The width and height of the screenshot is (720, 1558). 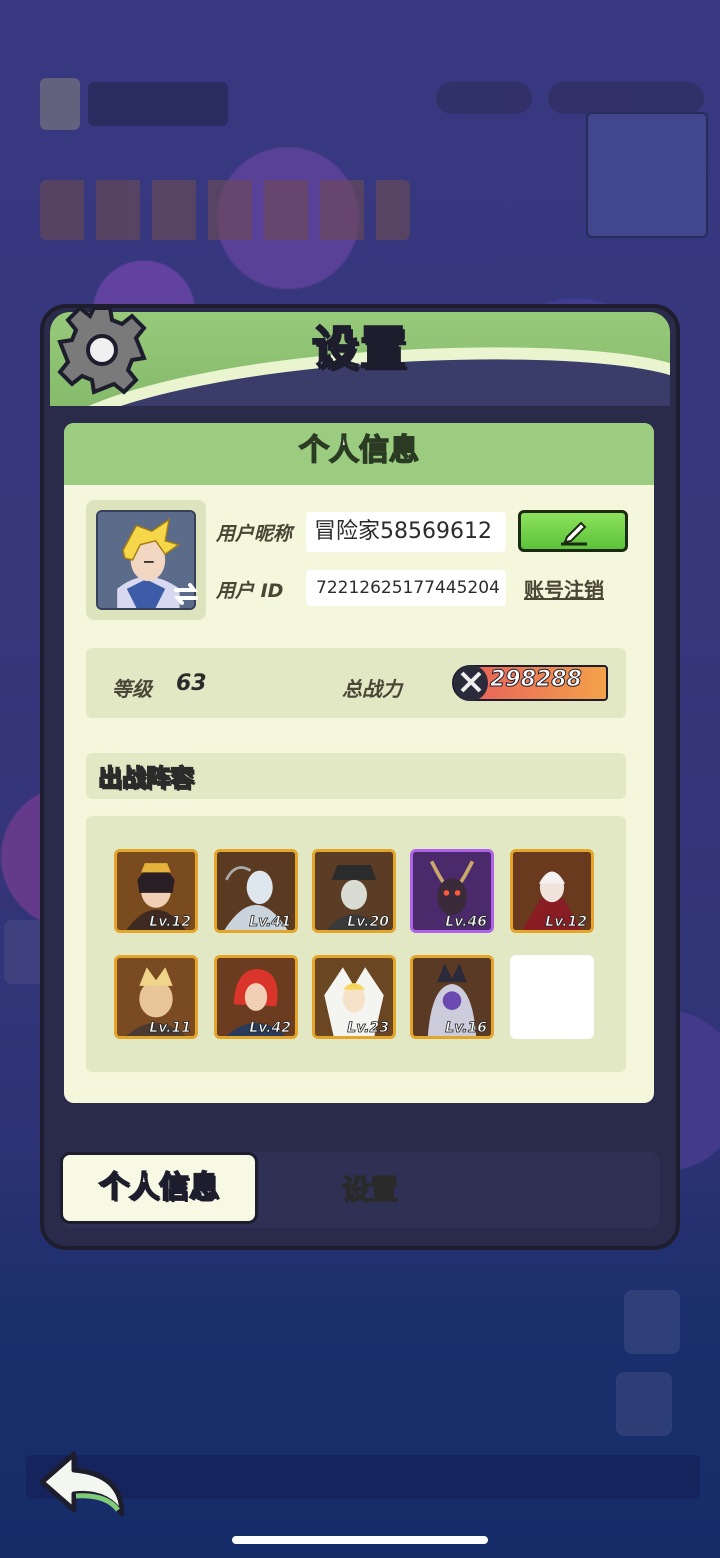 I want to click on home-indicator, so click(x=360, y=1540).